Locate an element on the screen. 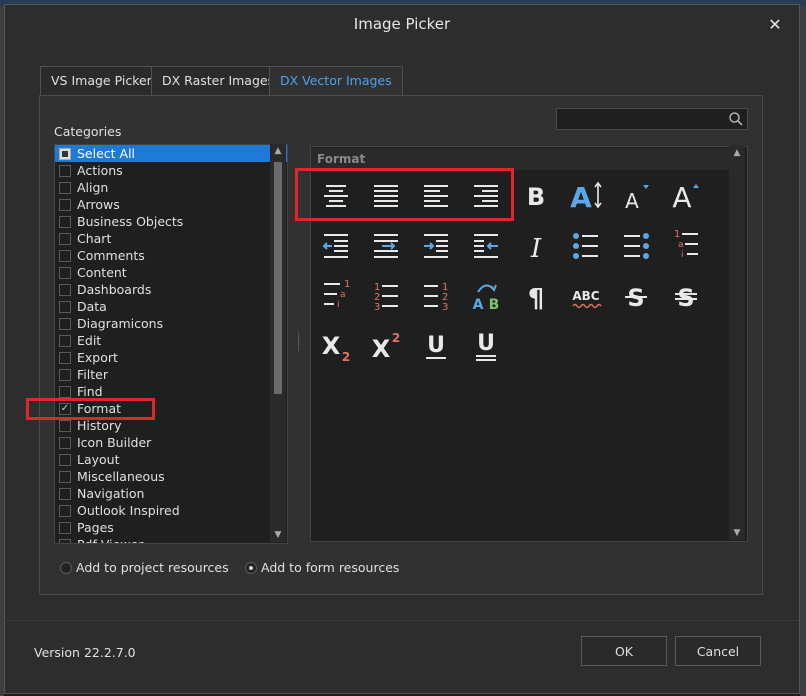  ok-button: OK is located at coordinates (624, 651).